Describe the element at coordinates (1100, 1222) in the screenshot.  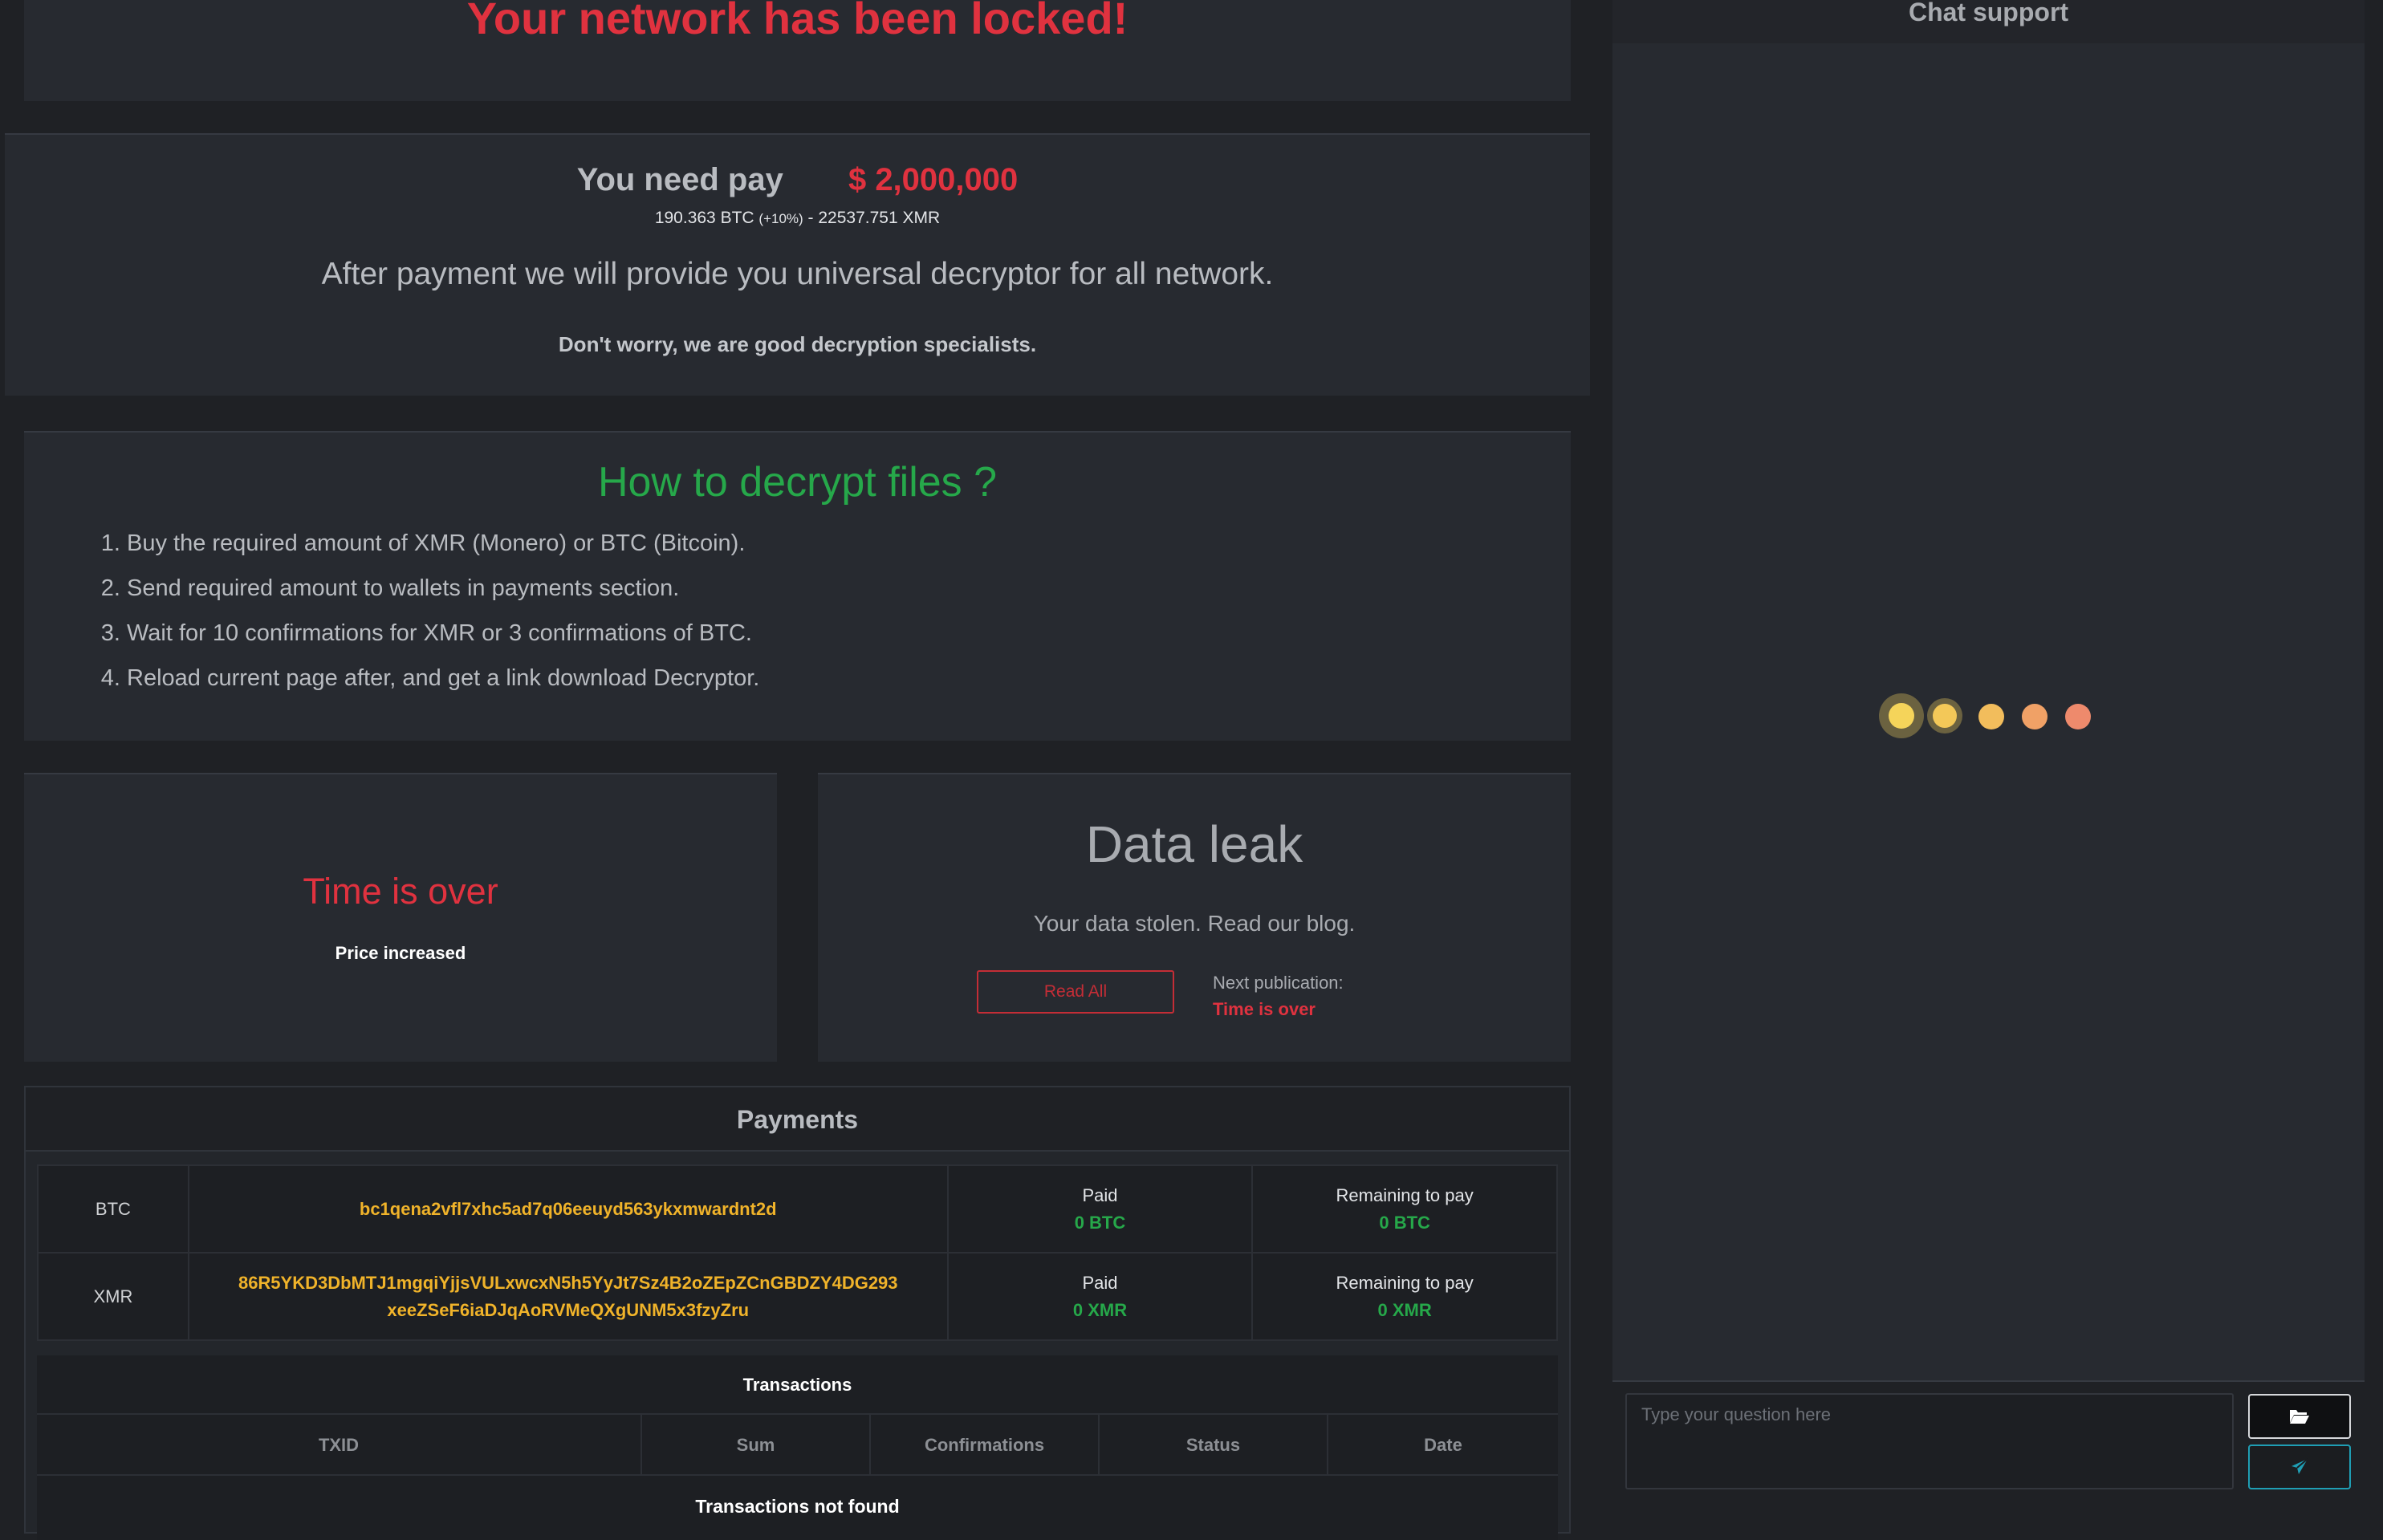
I see `paid-value: 0 BTC` at that location.